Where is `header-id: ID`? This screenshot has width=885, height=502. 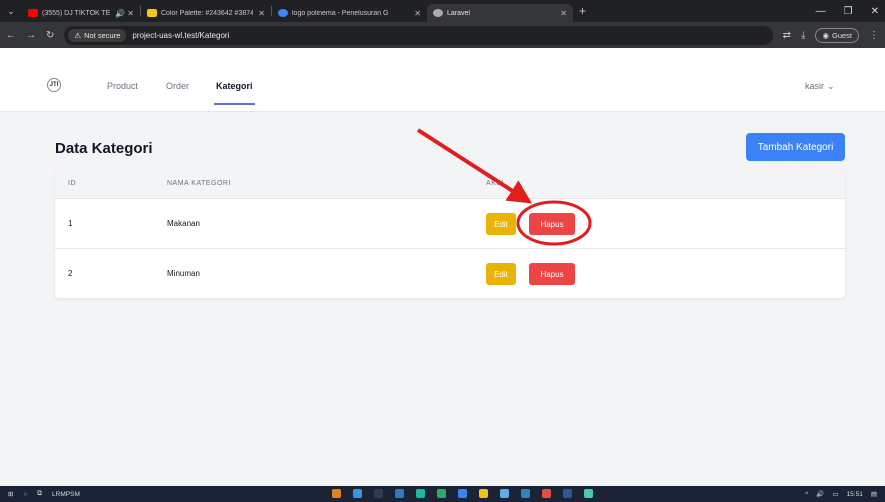 header-id: ID is located at coordinates (72, 183).